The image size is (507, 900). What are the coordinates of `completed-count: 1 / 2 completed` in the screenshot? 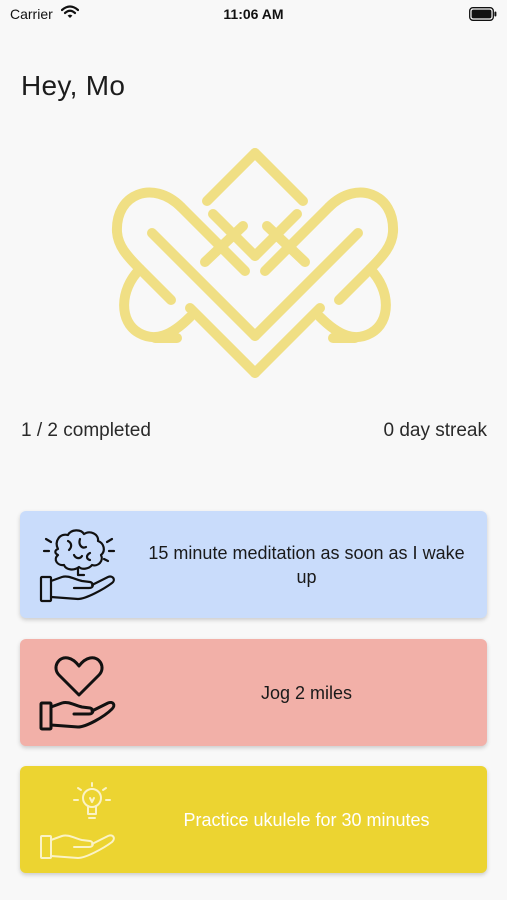 It's located at (86, 430).